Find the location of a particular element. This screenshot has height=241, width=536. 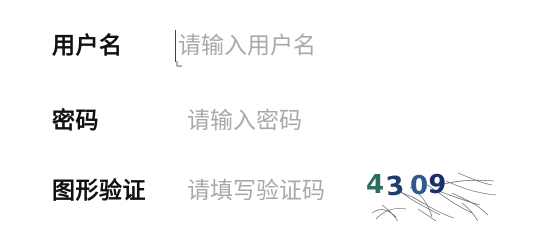

password-label: 密码 is located at coordinates (75, 121).